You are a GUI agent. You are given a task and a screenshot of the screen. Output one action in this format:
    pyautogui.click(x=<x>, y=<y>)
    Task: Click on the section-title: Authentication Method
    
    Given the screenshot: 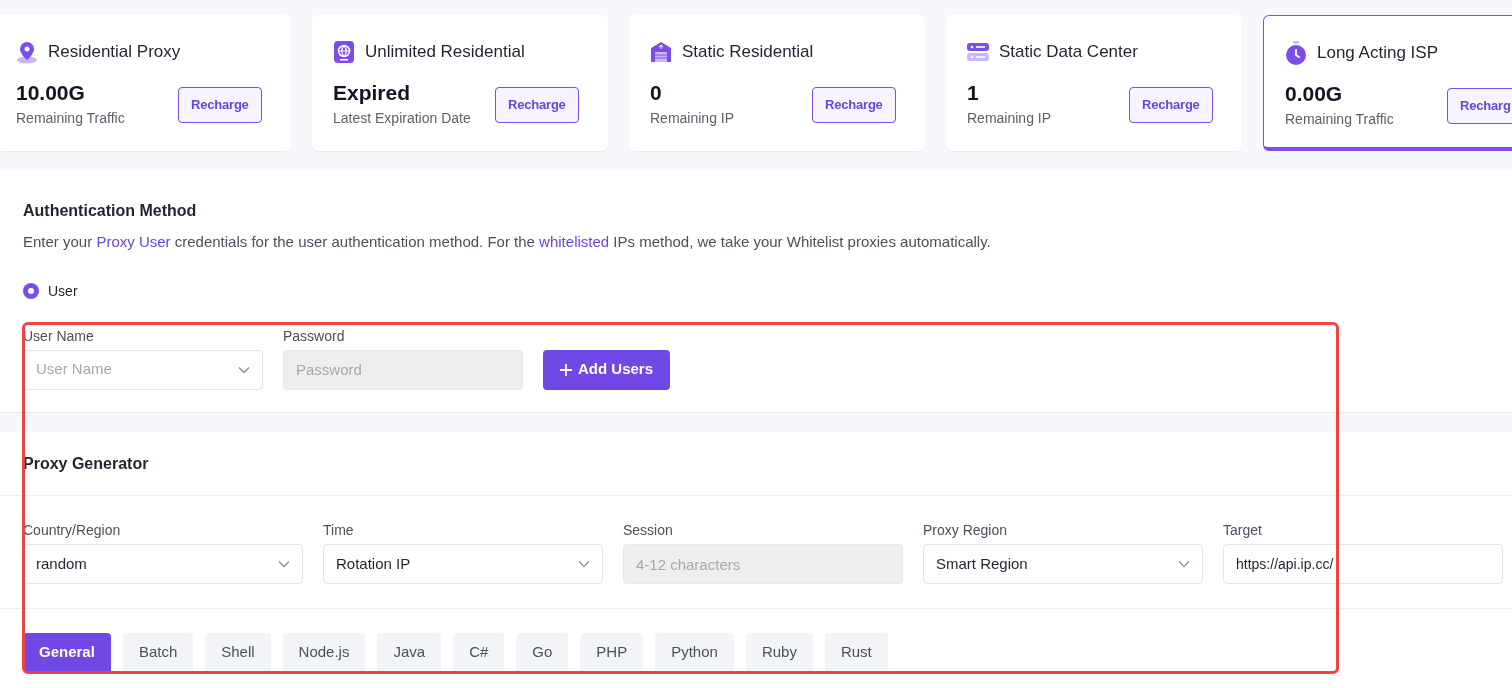 What is the action you would take?
    pyautogui.click(x=110, y=211)
    